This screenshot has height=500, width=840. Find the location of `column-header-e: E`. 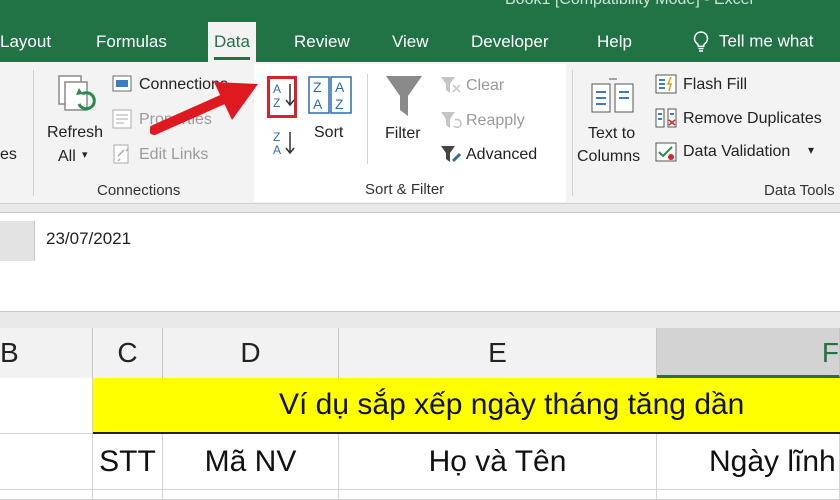

column-header-e: E is located at coordinates (498, 353).